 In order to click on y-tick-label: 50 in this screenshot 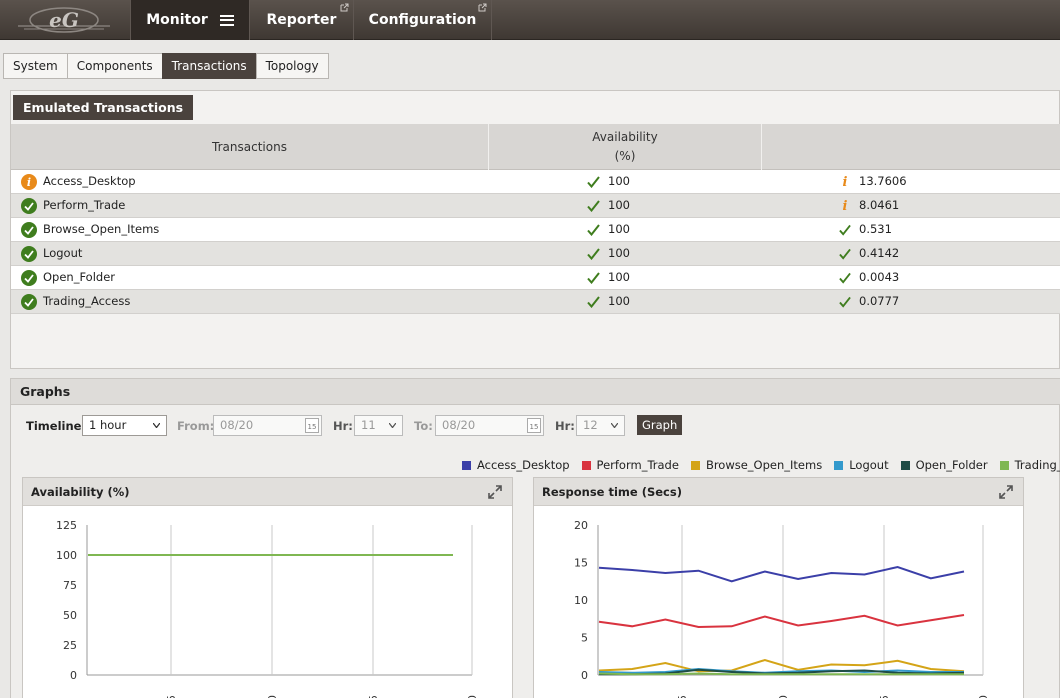, I will do `click(70, 615)`.